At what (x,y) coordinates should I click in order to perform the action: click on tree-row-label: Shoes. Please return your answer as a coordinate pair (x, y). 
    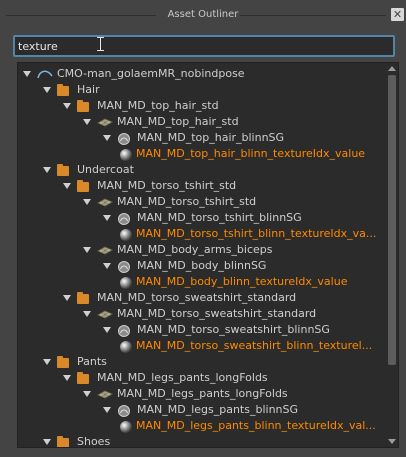
    Looking at the image, I should click on (94, 441).